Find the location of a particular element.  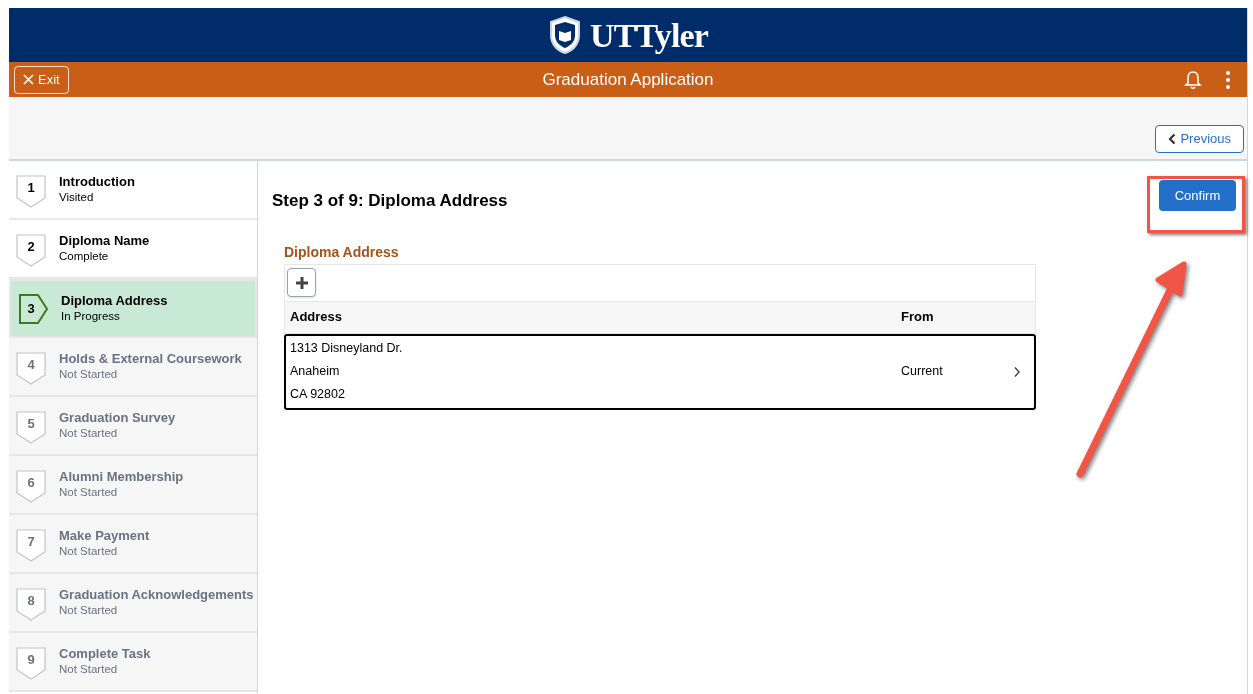

more-options-icon is located at coordinates (1228, 79).